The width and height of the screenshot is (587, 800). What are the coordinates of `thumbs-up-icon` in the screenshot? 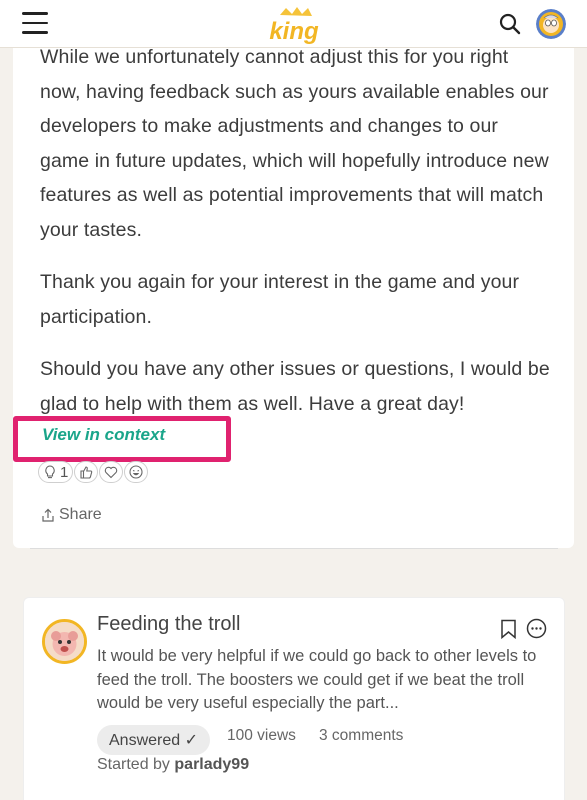 It's located at (86, 472).